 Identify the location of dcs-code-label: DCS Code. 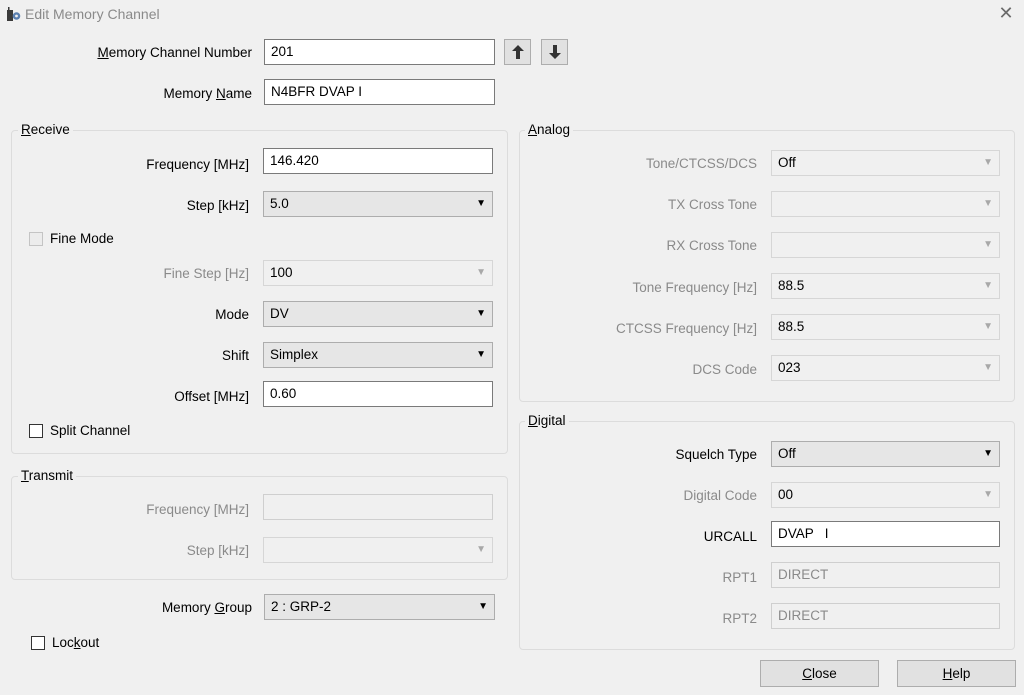
(724, 369).